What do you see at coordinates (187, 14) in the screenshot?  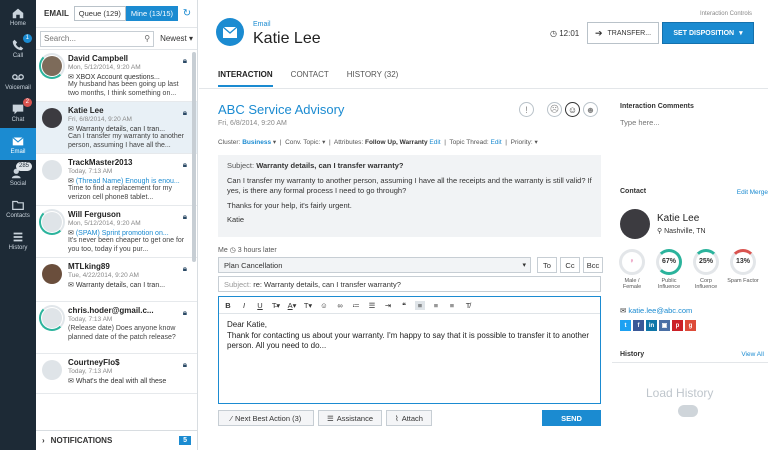 I see `refresh-icon: ↻` at bounding box center [187, 14].